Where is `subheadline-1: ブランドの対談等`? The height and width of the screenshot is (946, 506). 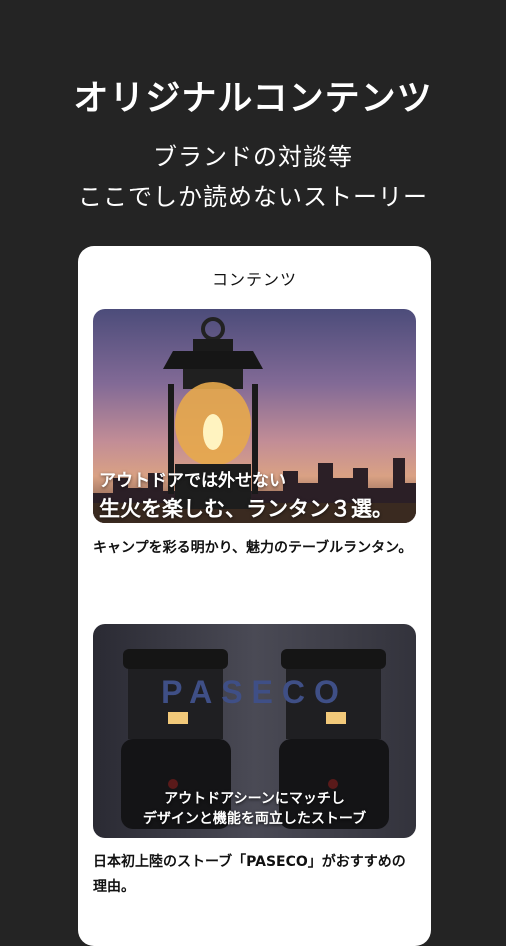 subheadline-1: ブランドの対談等 is located at coordinates (253, 157).